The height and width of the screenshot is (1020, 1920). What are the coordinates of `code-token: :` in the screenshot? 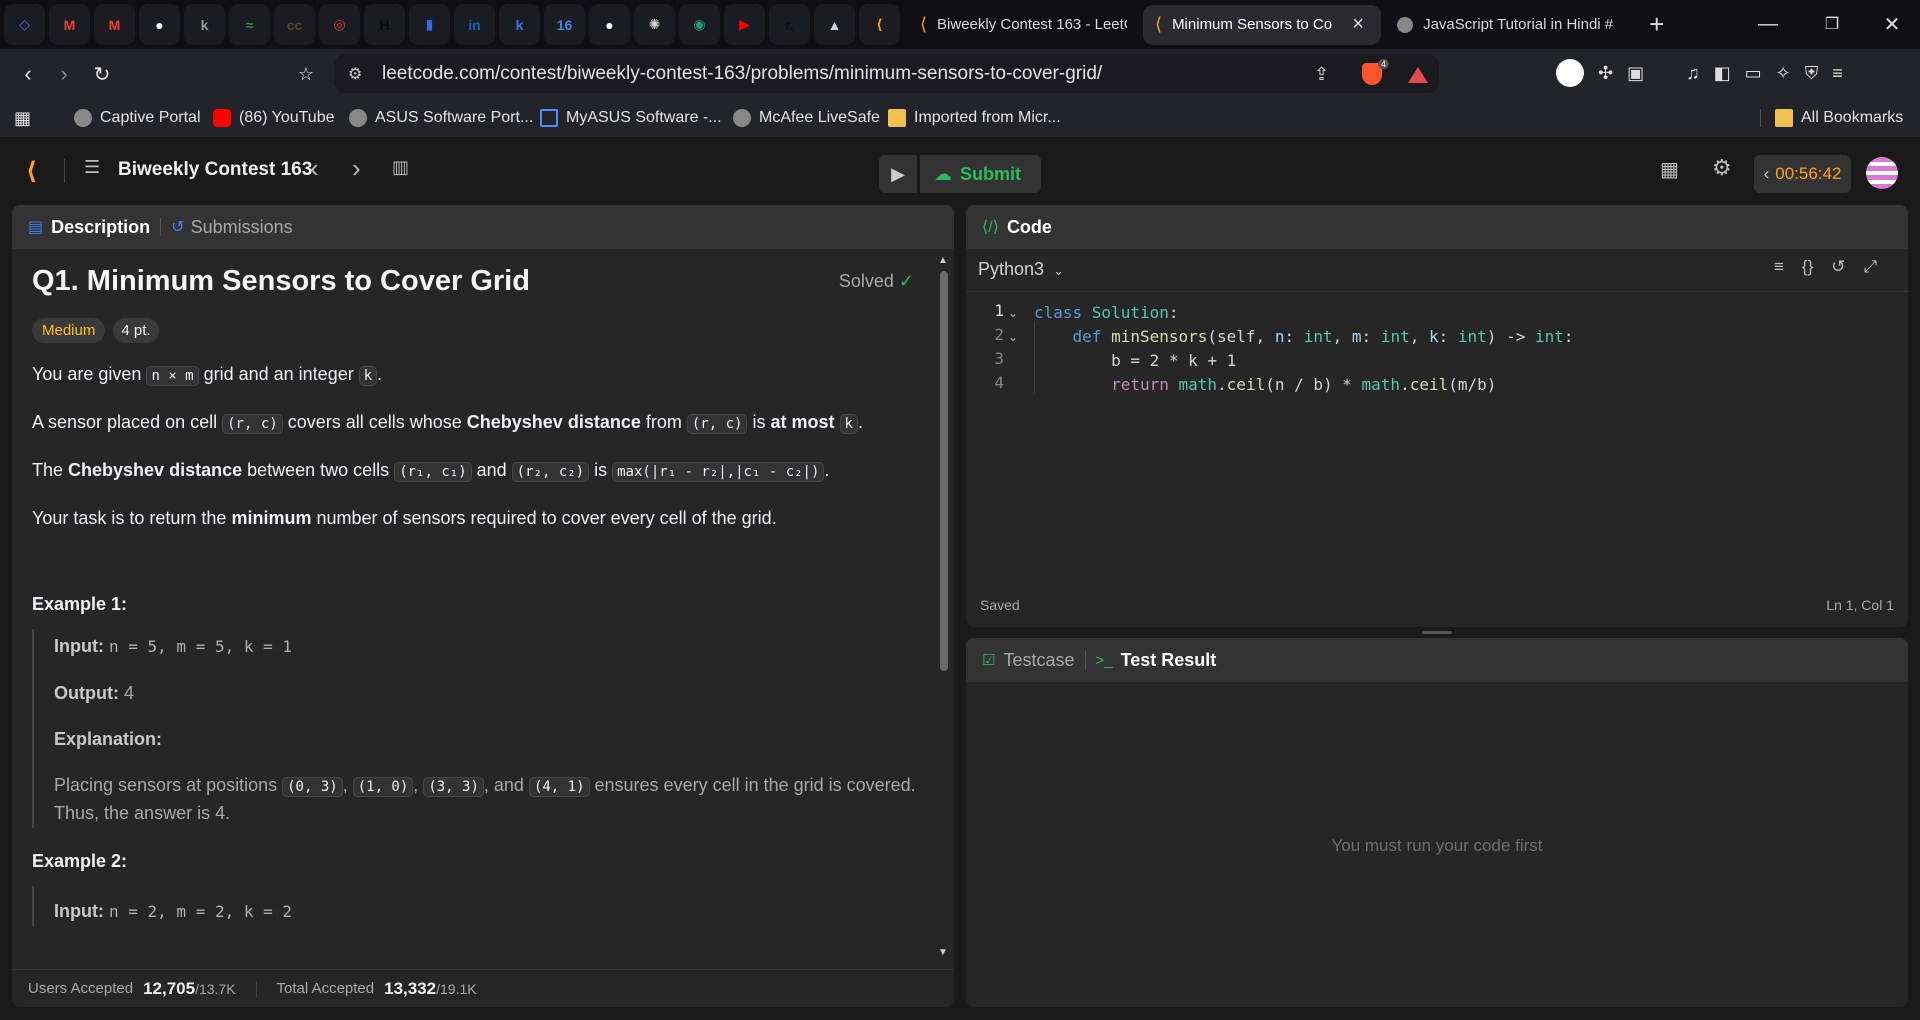 It's located at (1568, 336).